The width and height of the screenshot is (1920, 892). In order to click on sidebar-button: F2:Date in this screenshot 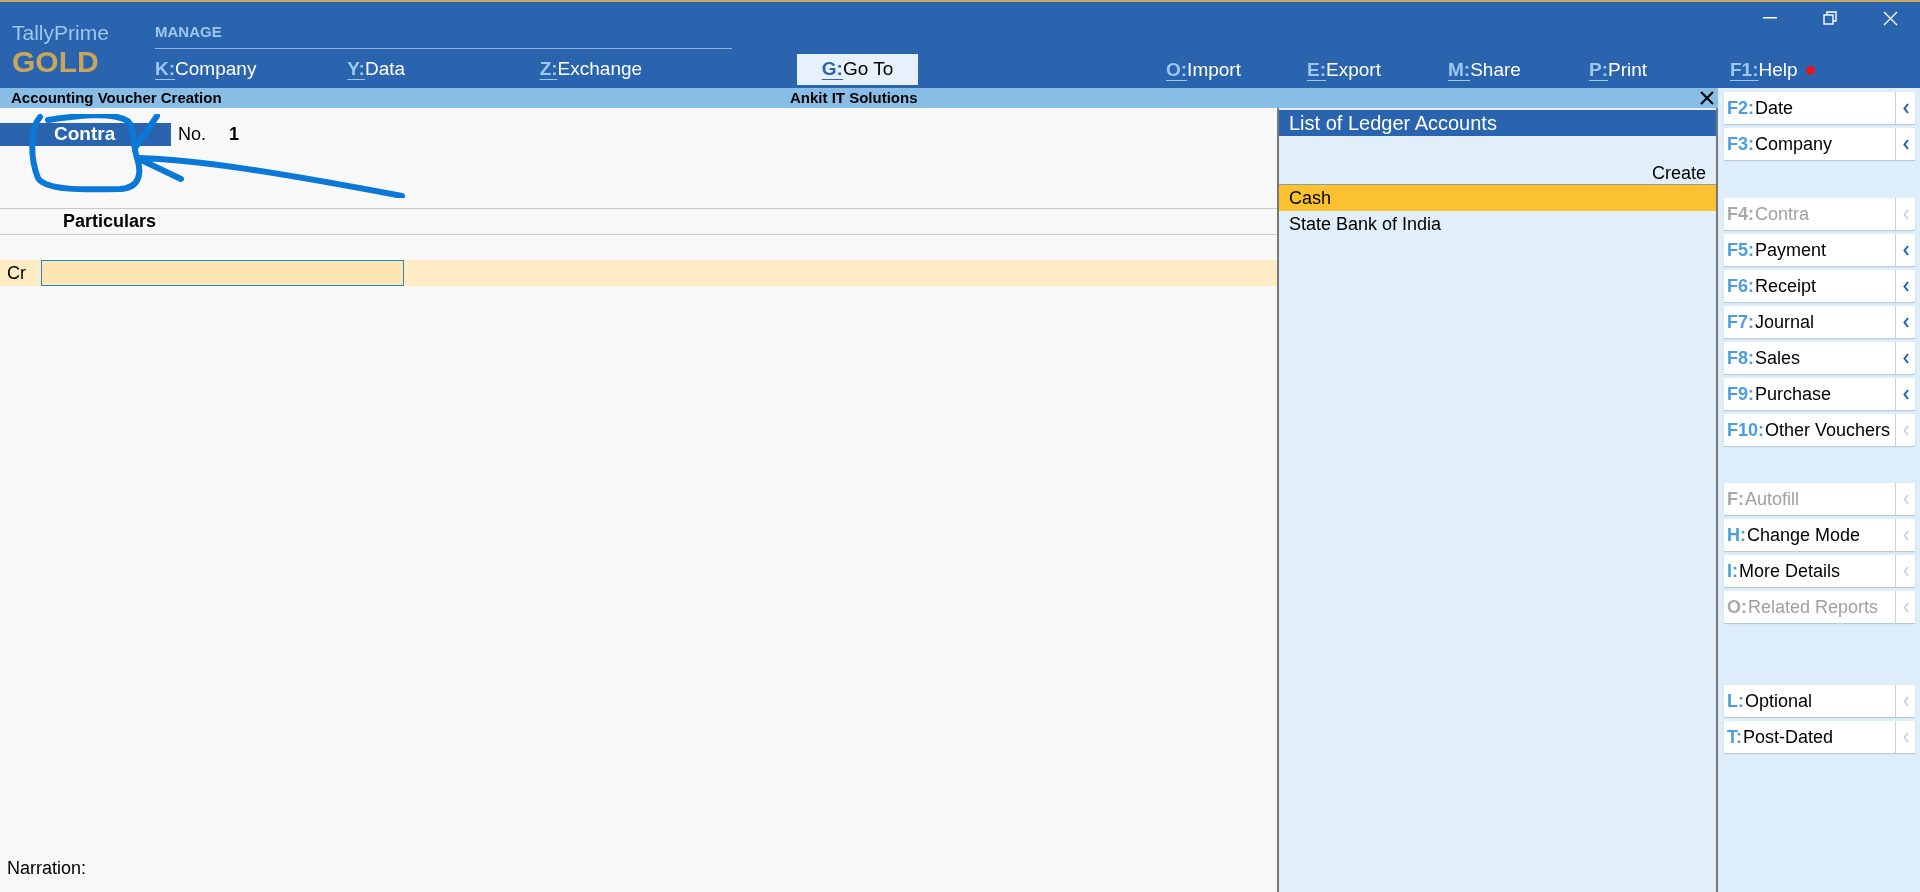, I will do `click(1819, 108)`.